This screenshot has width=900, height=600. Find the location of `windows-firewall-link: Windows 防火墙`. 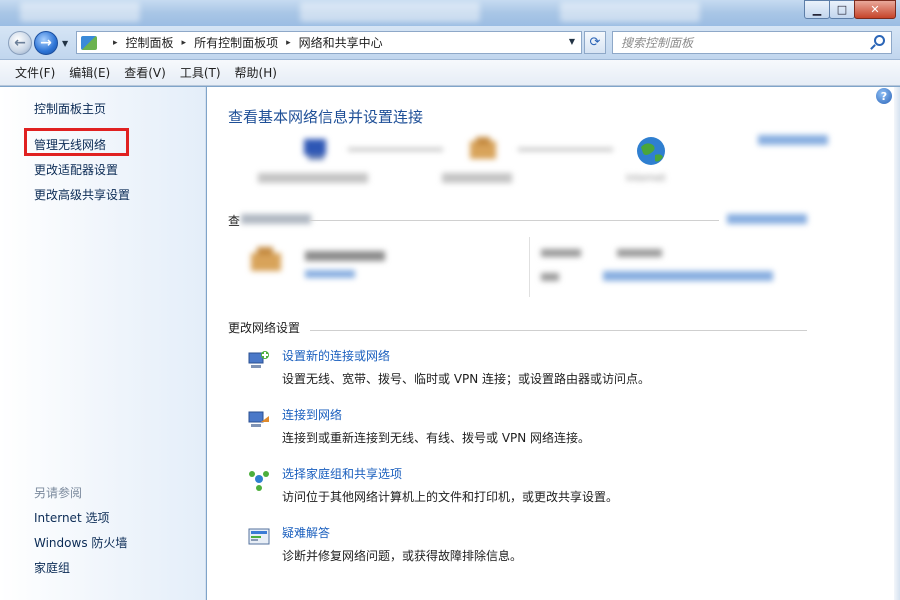

windows-firewall-link: Windows 防火墙 is located at coordinates (80, 542).